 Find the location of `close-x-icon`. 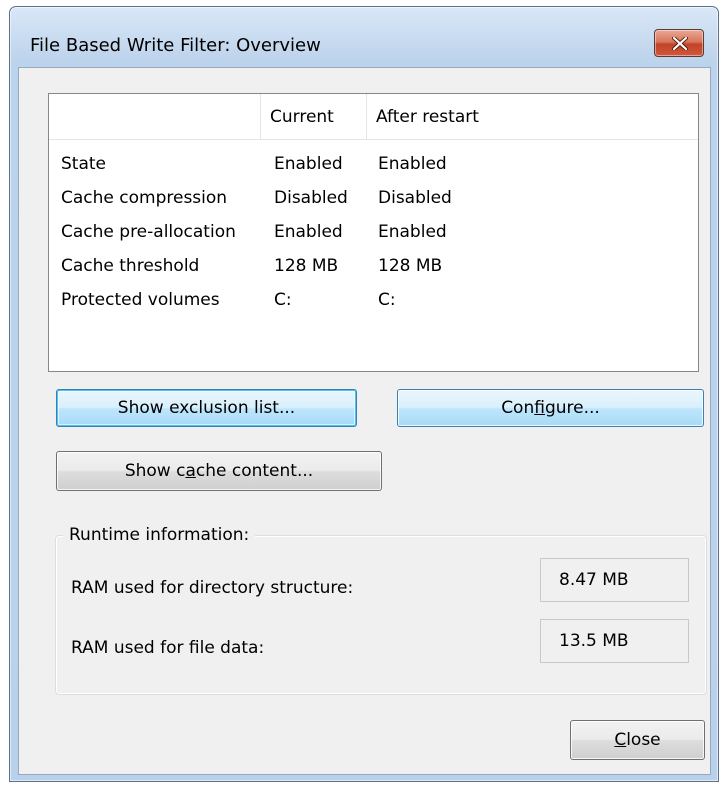

close-x-icon is located at coordinates (680, 43).